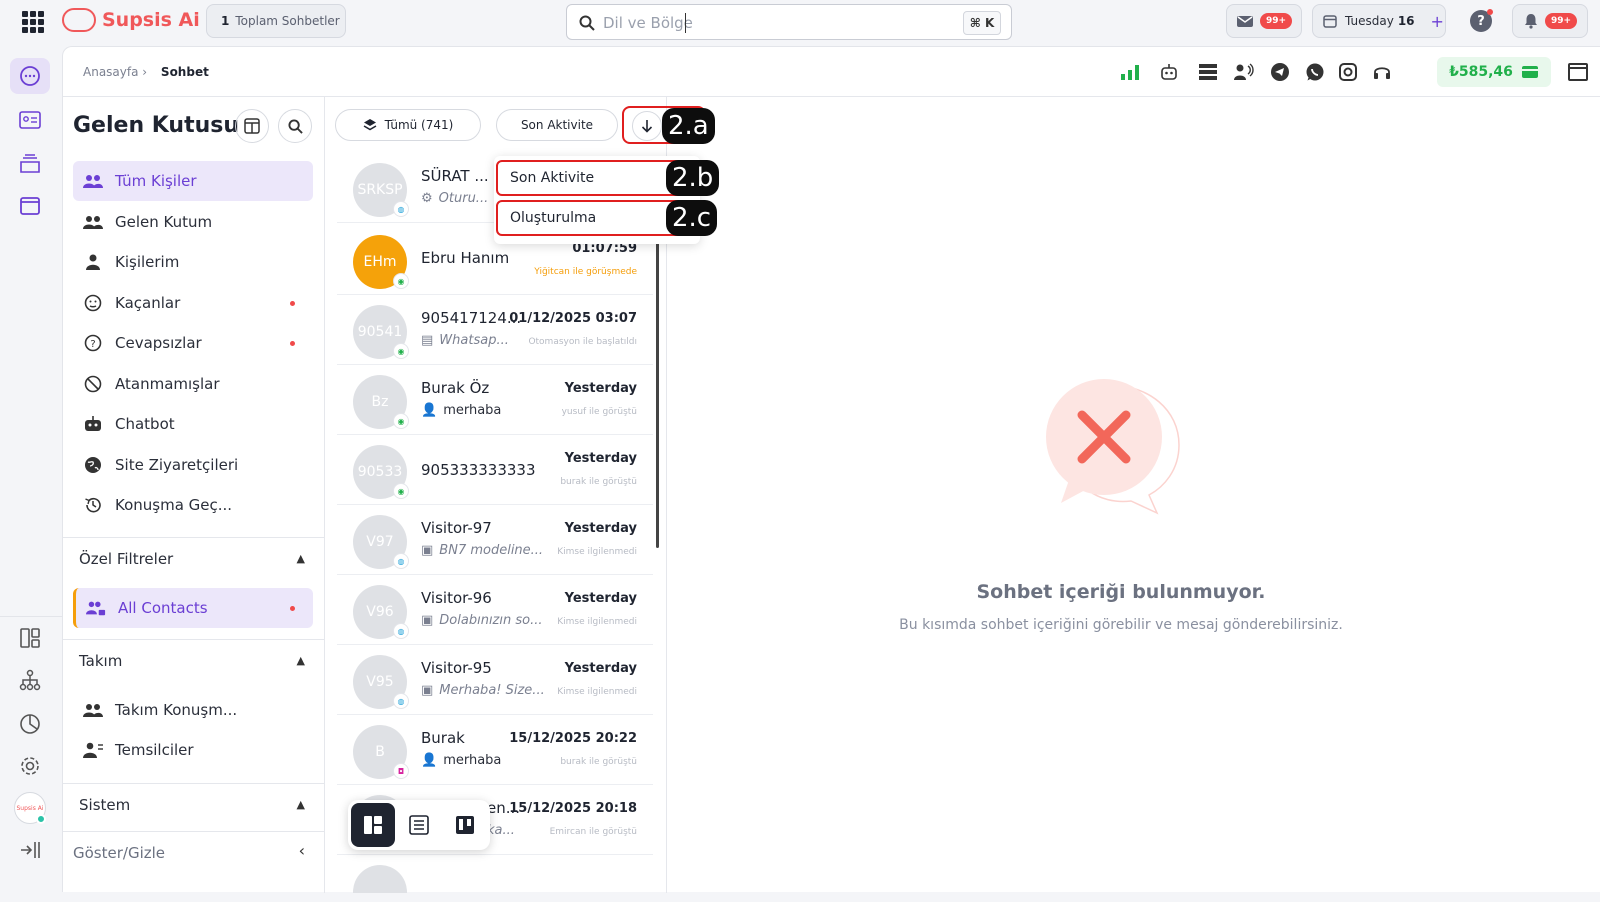 The image size is (1600, 902). I want to click on message-time: Yesterday, so click(600, 388).